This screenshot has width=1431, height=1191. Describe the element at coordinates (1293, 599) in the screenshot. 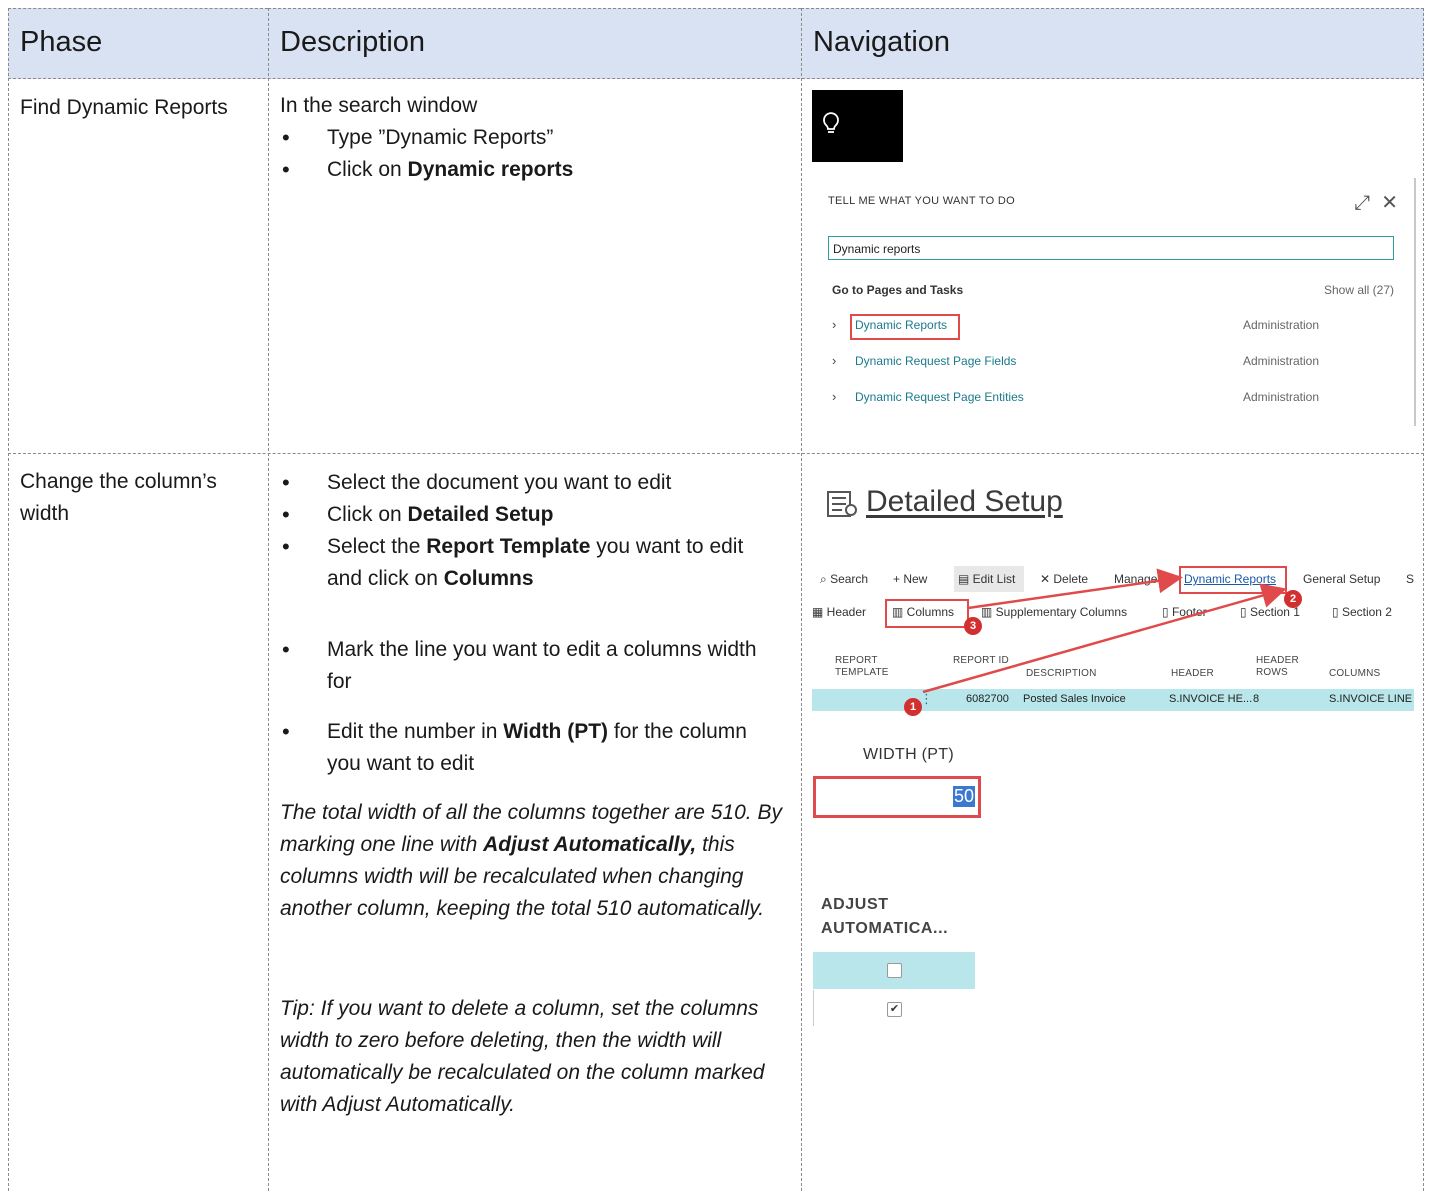

I see `callout-badge-2: 2` at that location.